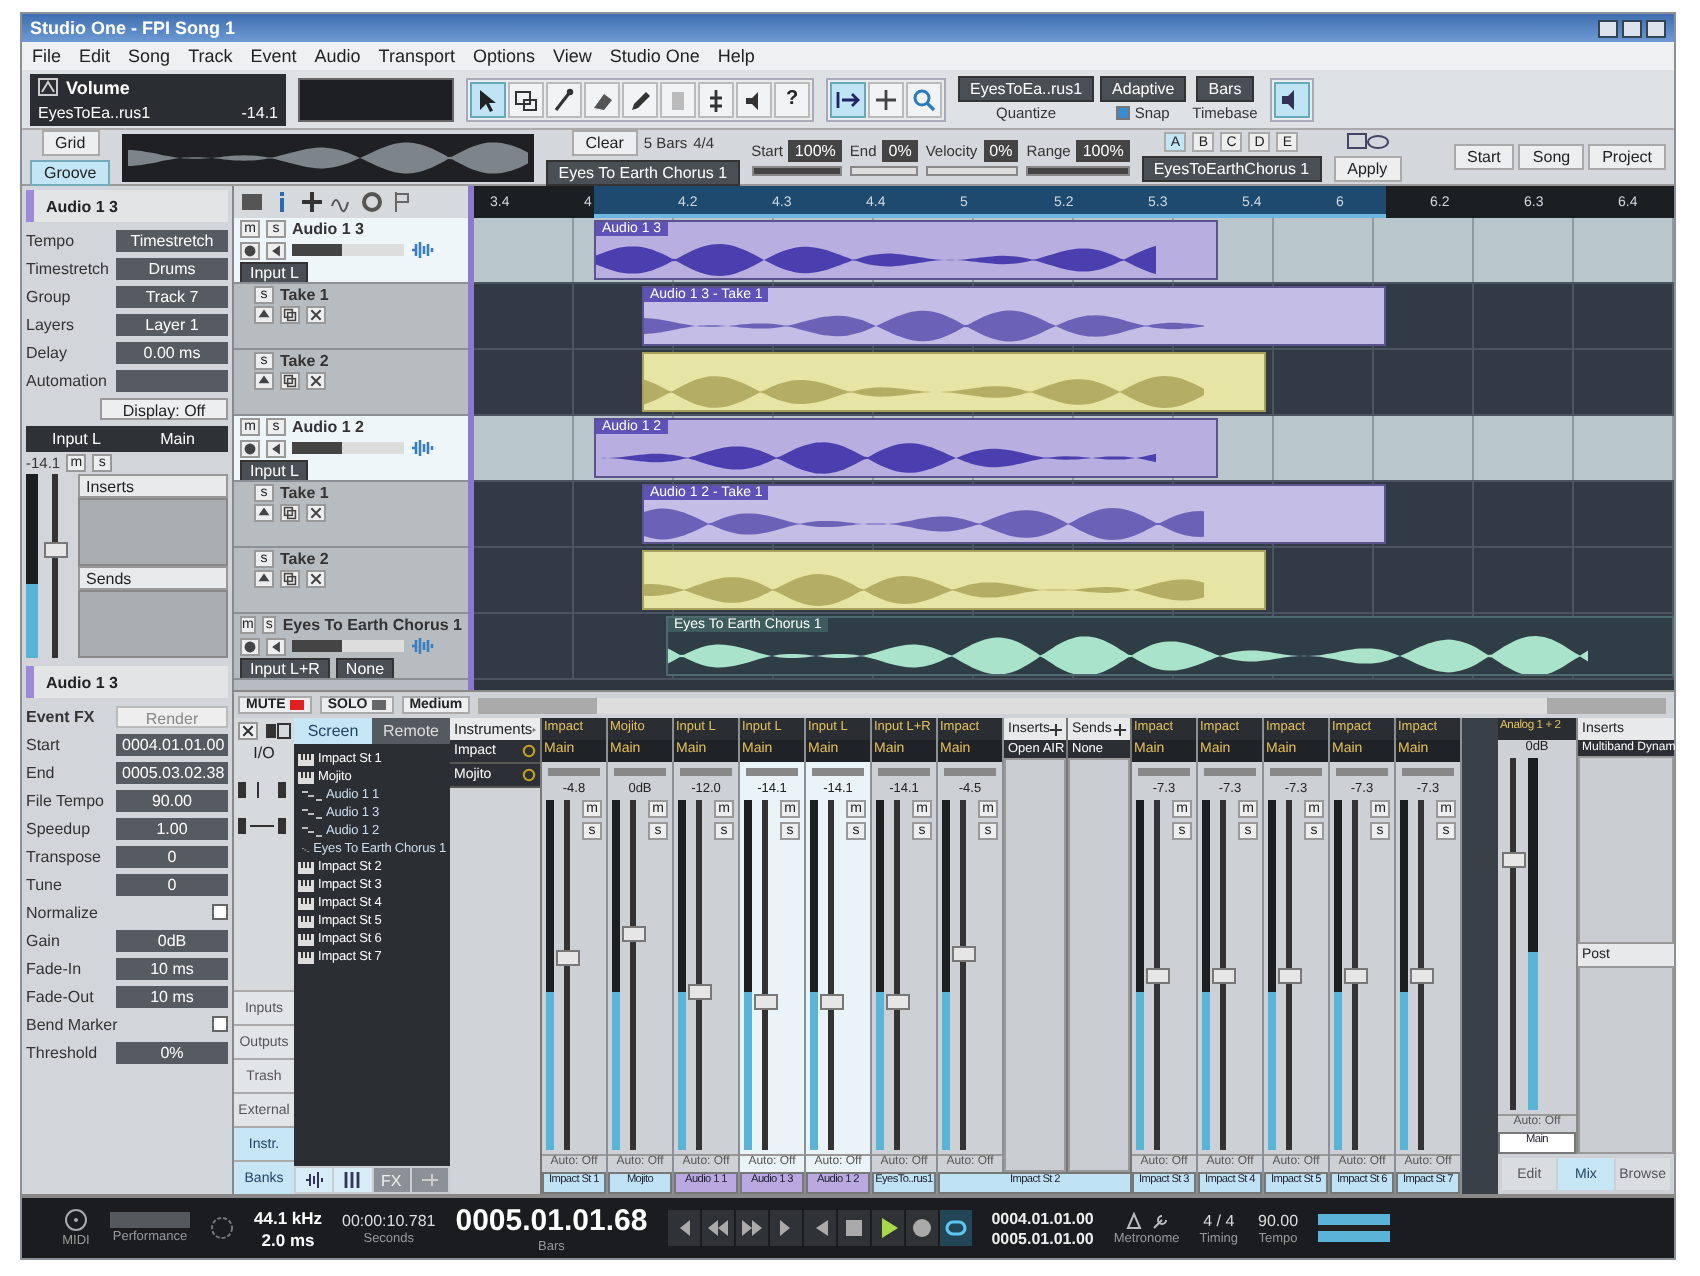 This screenshot has width=1700, height=1276. Describe the element at coordinates (1608, 28) in the screenshot. I see `minimize-icon` at that location.